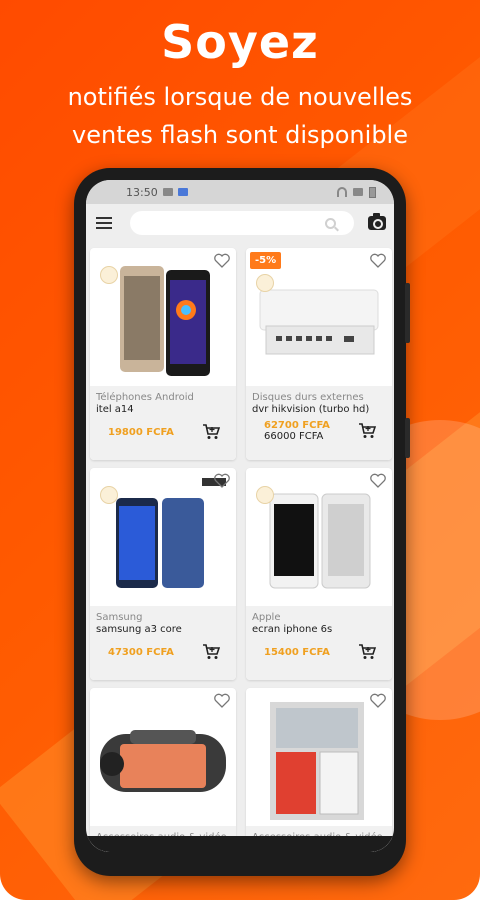 The height and width of the screenshot is (900, 480). I want to click on product-card: Apple ecran iphone 6s 15400 FCFA, so click(319, 574).